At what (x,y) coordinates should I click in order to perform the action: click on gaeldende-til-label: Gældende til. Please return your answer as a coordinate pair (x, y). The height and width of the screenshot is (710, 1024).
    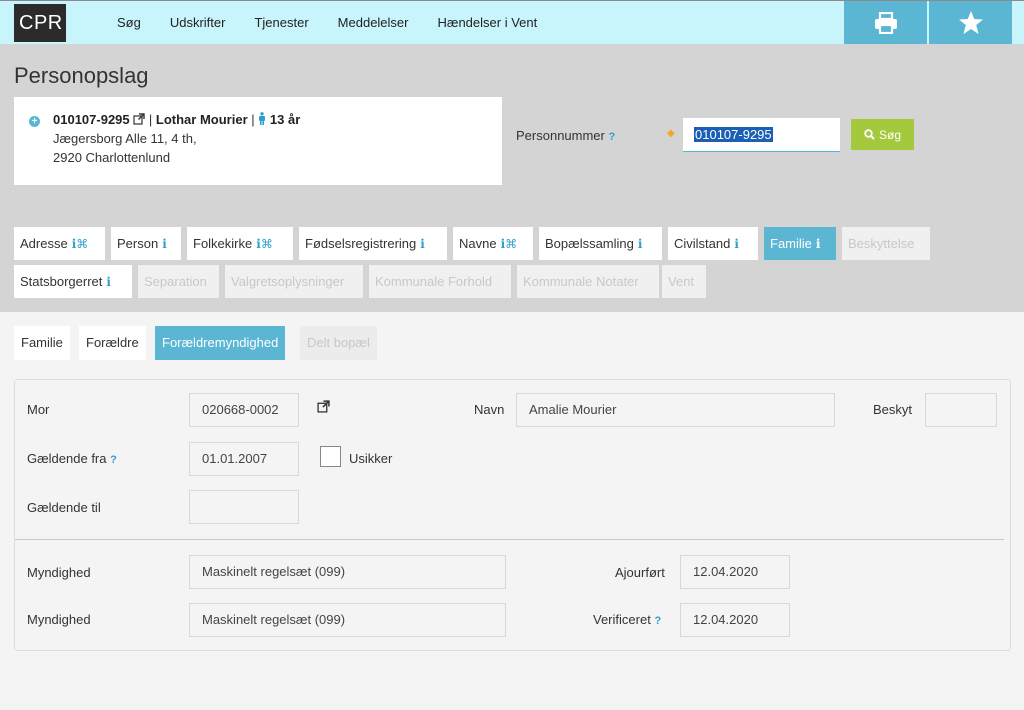
    Looking at the image, I should click on (64, 507).